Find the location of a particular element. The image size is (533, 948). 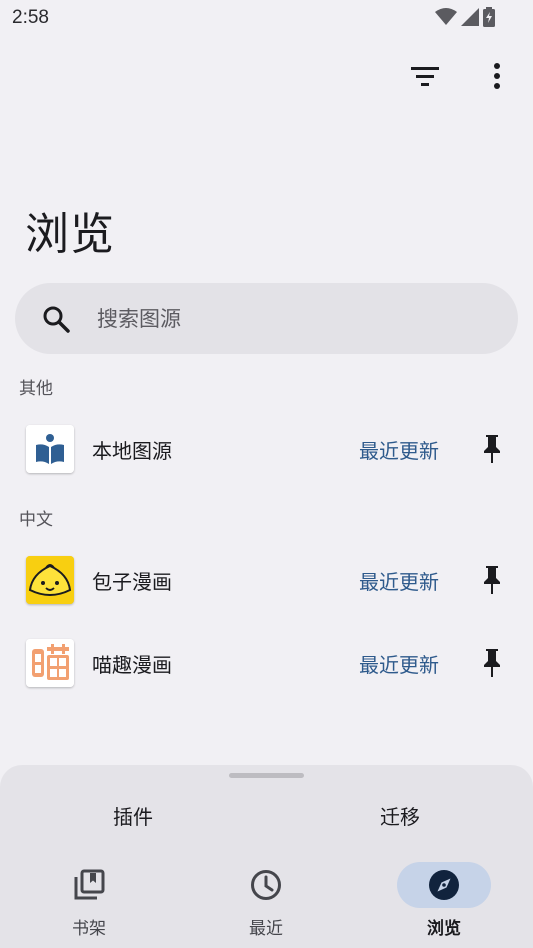

tab-extensions: 插件 is located at coordinates (133, 815).